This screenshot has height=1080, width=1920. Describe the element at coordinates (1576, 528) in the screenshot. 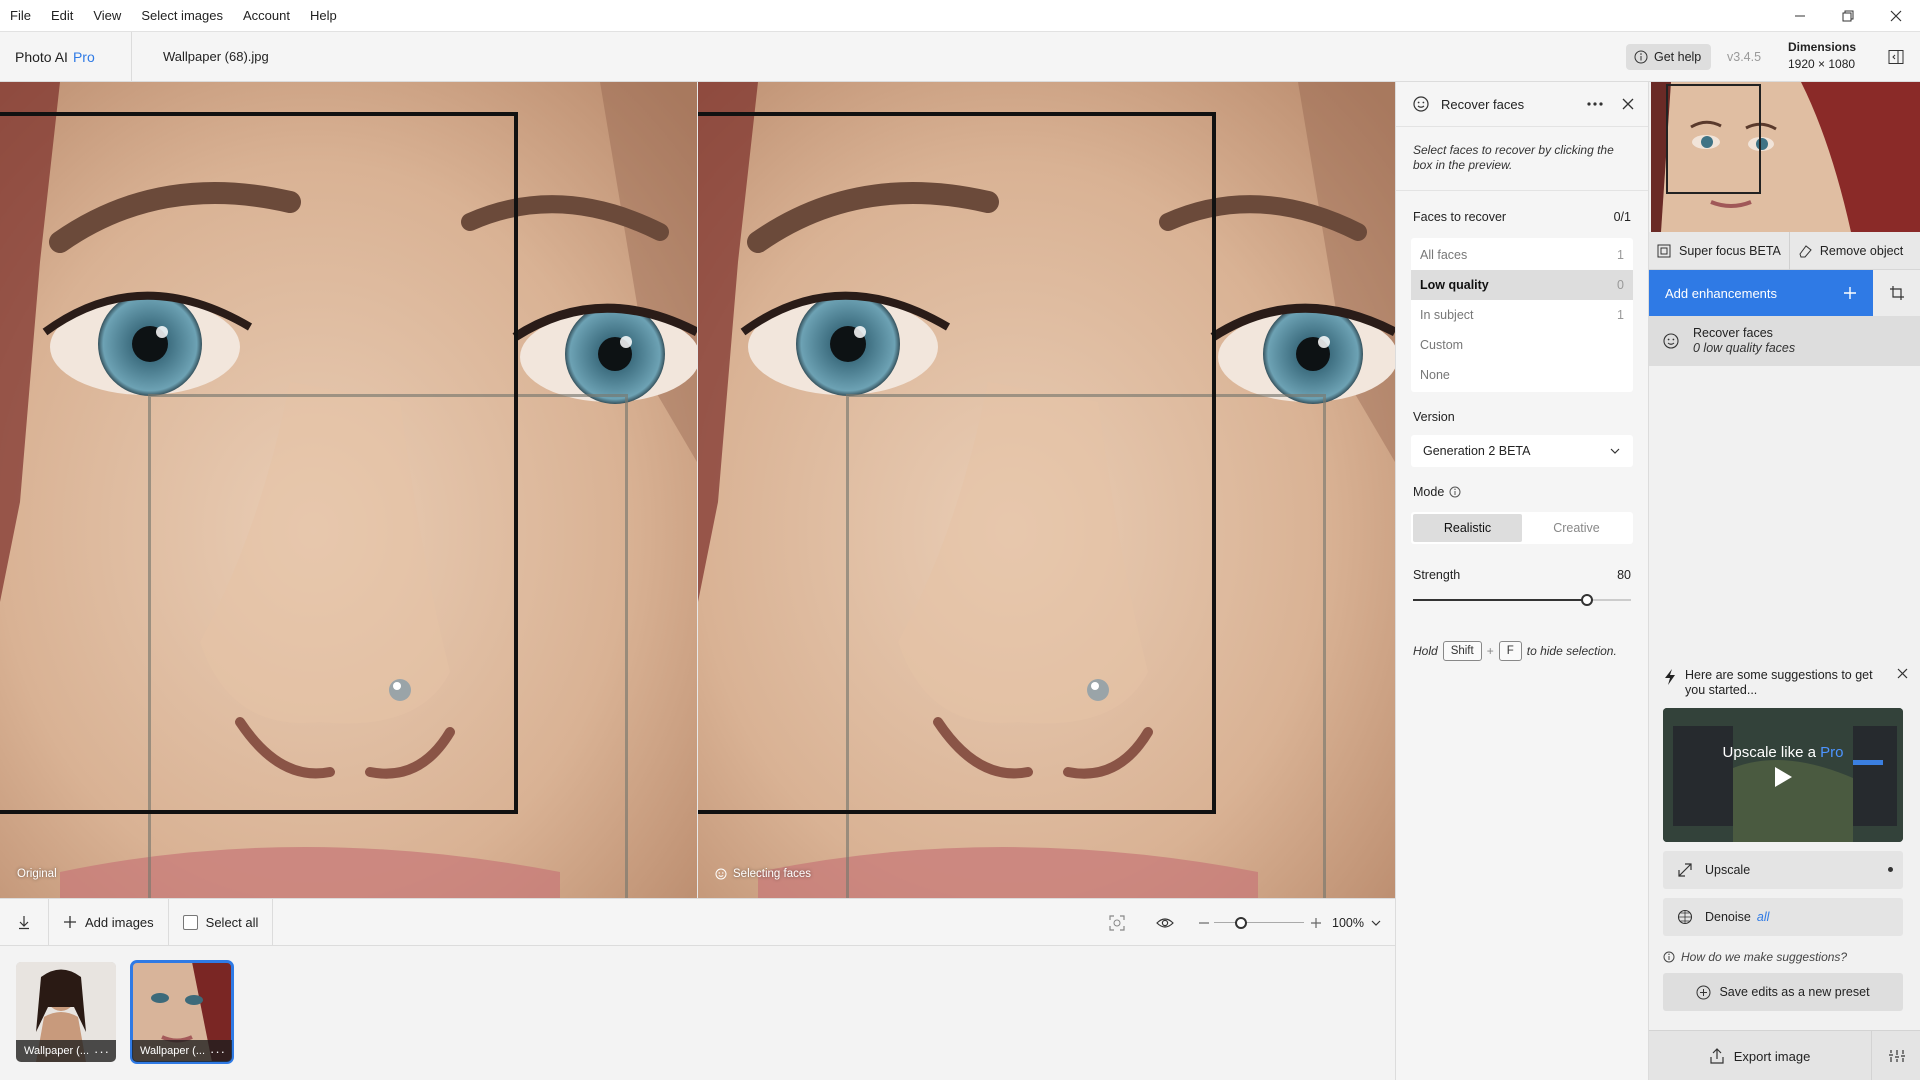

I see `mode-creative: Creative` at that location.